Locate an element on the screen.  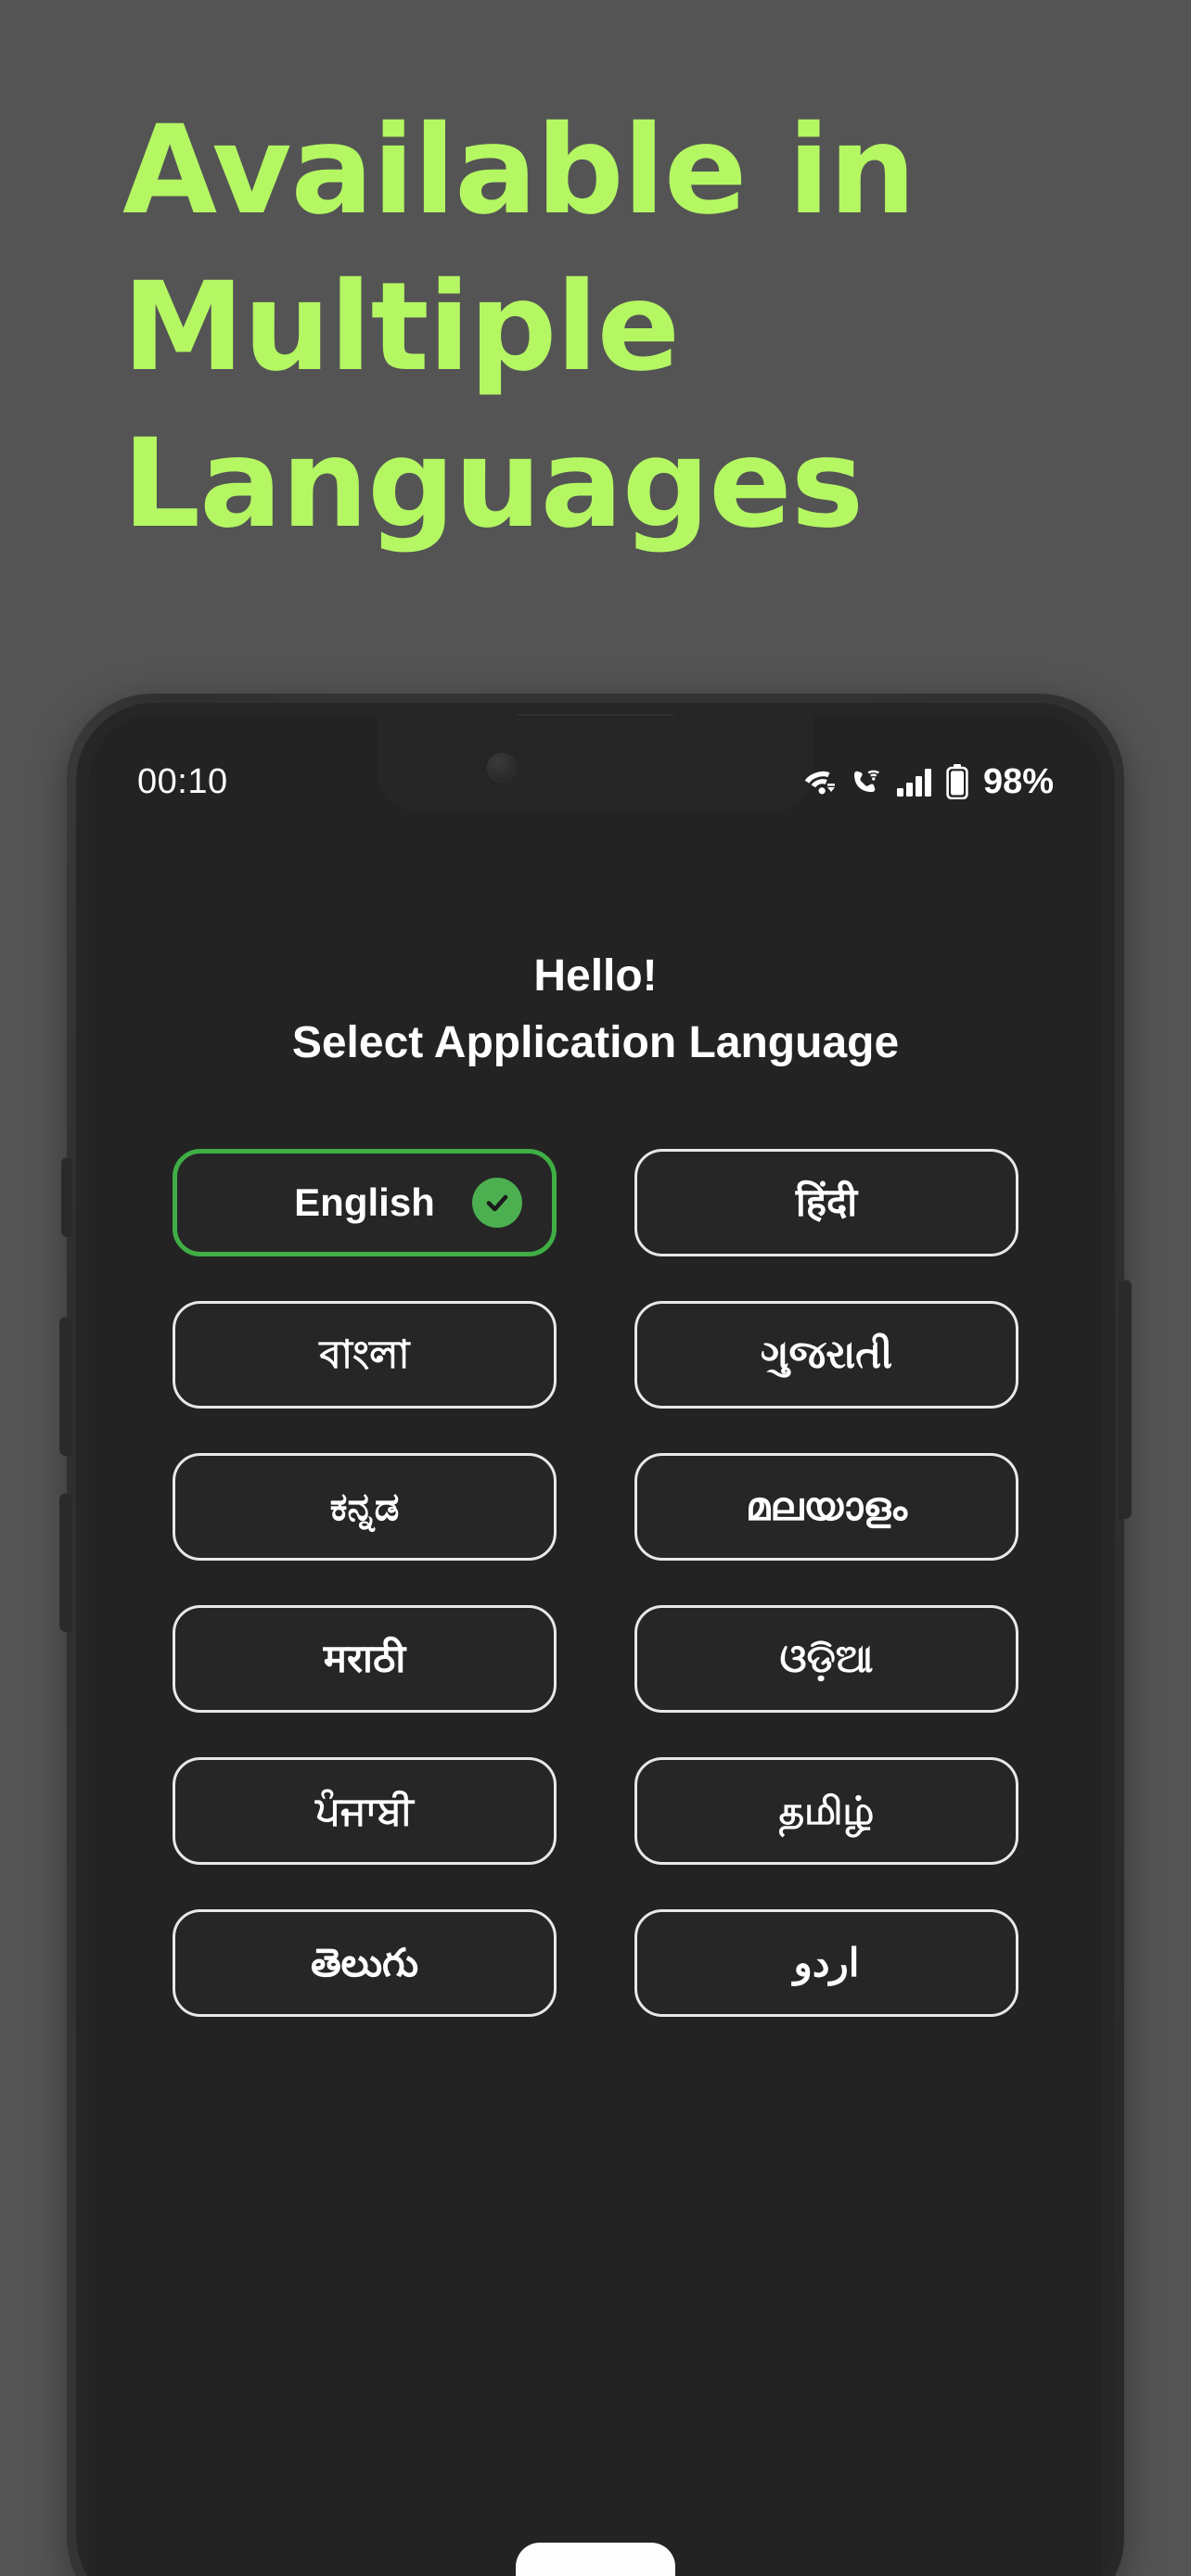
wifi-calling-icon is located at coordinates (866, 782).